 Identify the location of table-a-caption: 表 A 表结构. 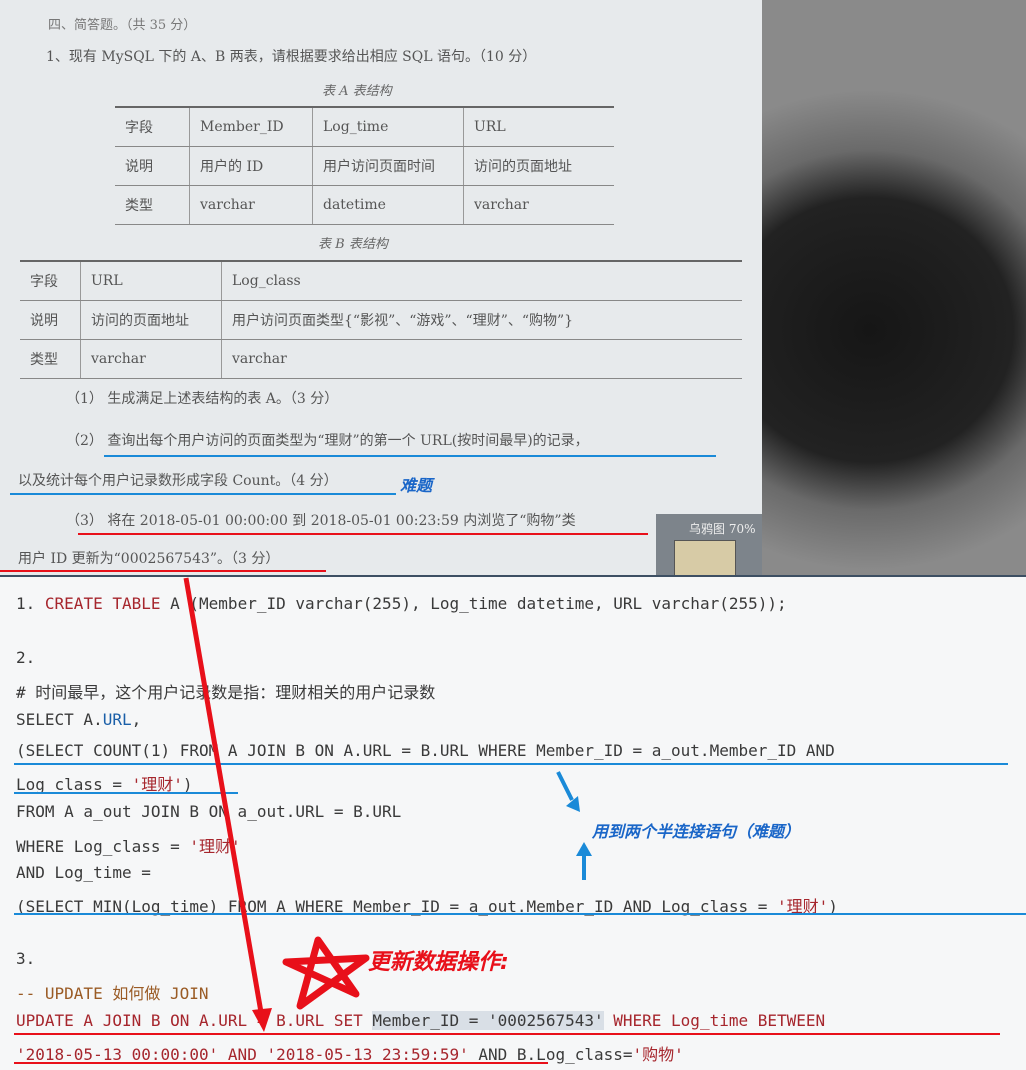
(357, 91).